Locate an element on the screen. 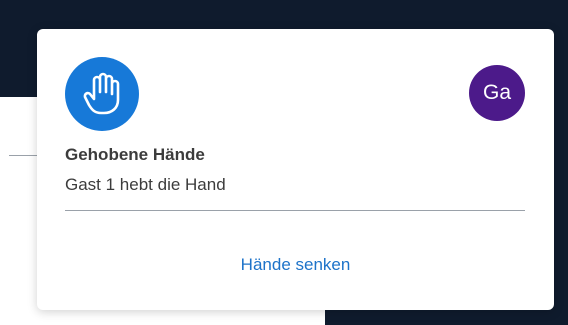 The image size is (568, 325). divider is located at coordinates (295, 210).